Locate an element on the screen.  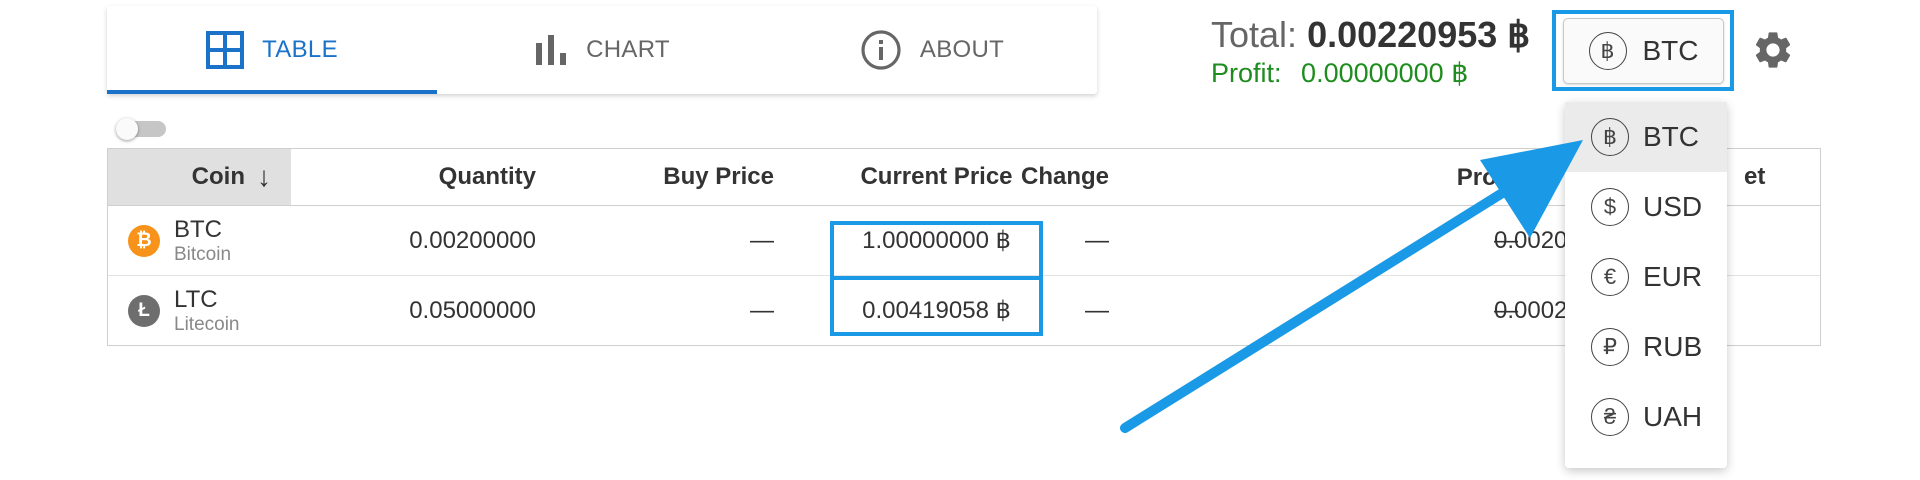
currency-option-eur: € EUR is located at coordinates (1646, 277).